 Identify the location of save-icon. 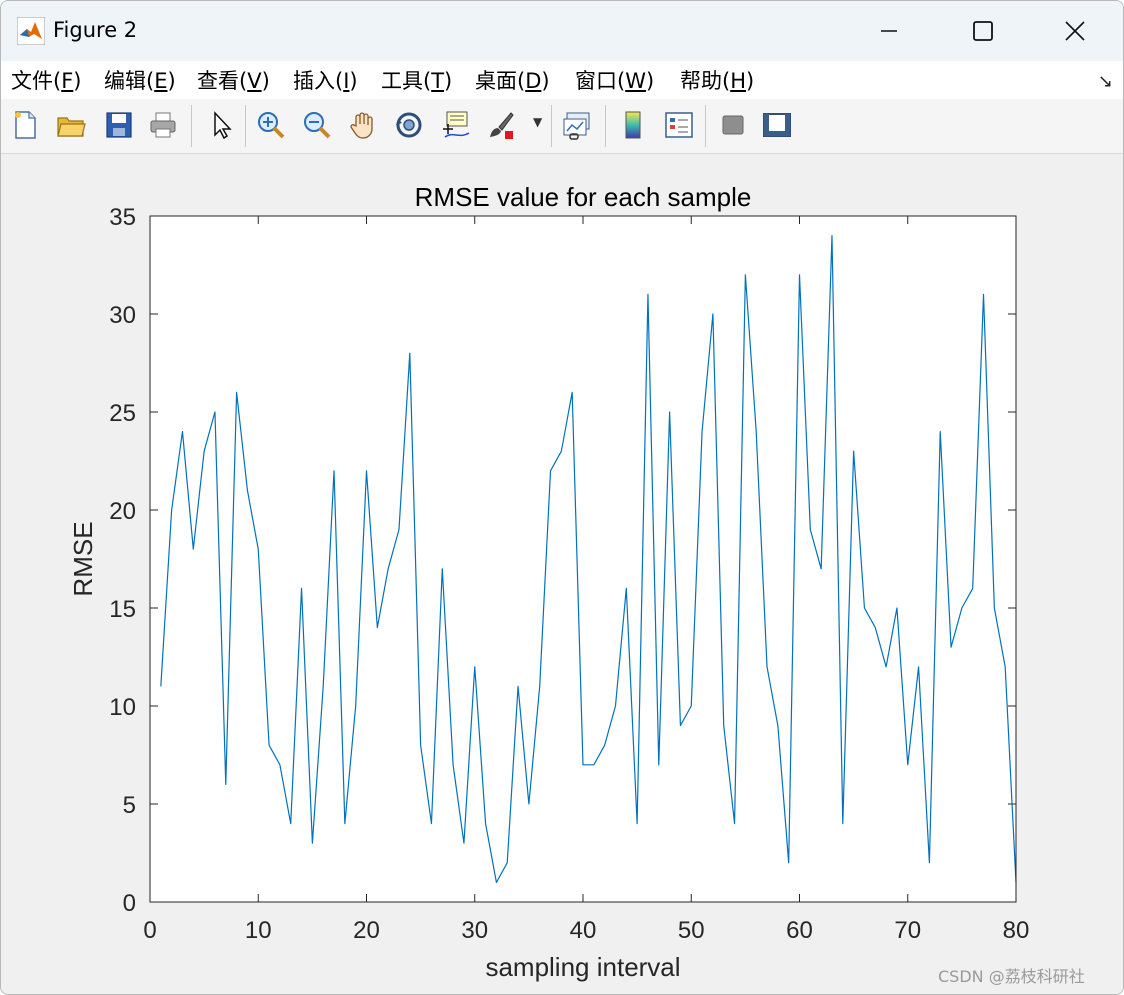
(119, 125).